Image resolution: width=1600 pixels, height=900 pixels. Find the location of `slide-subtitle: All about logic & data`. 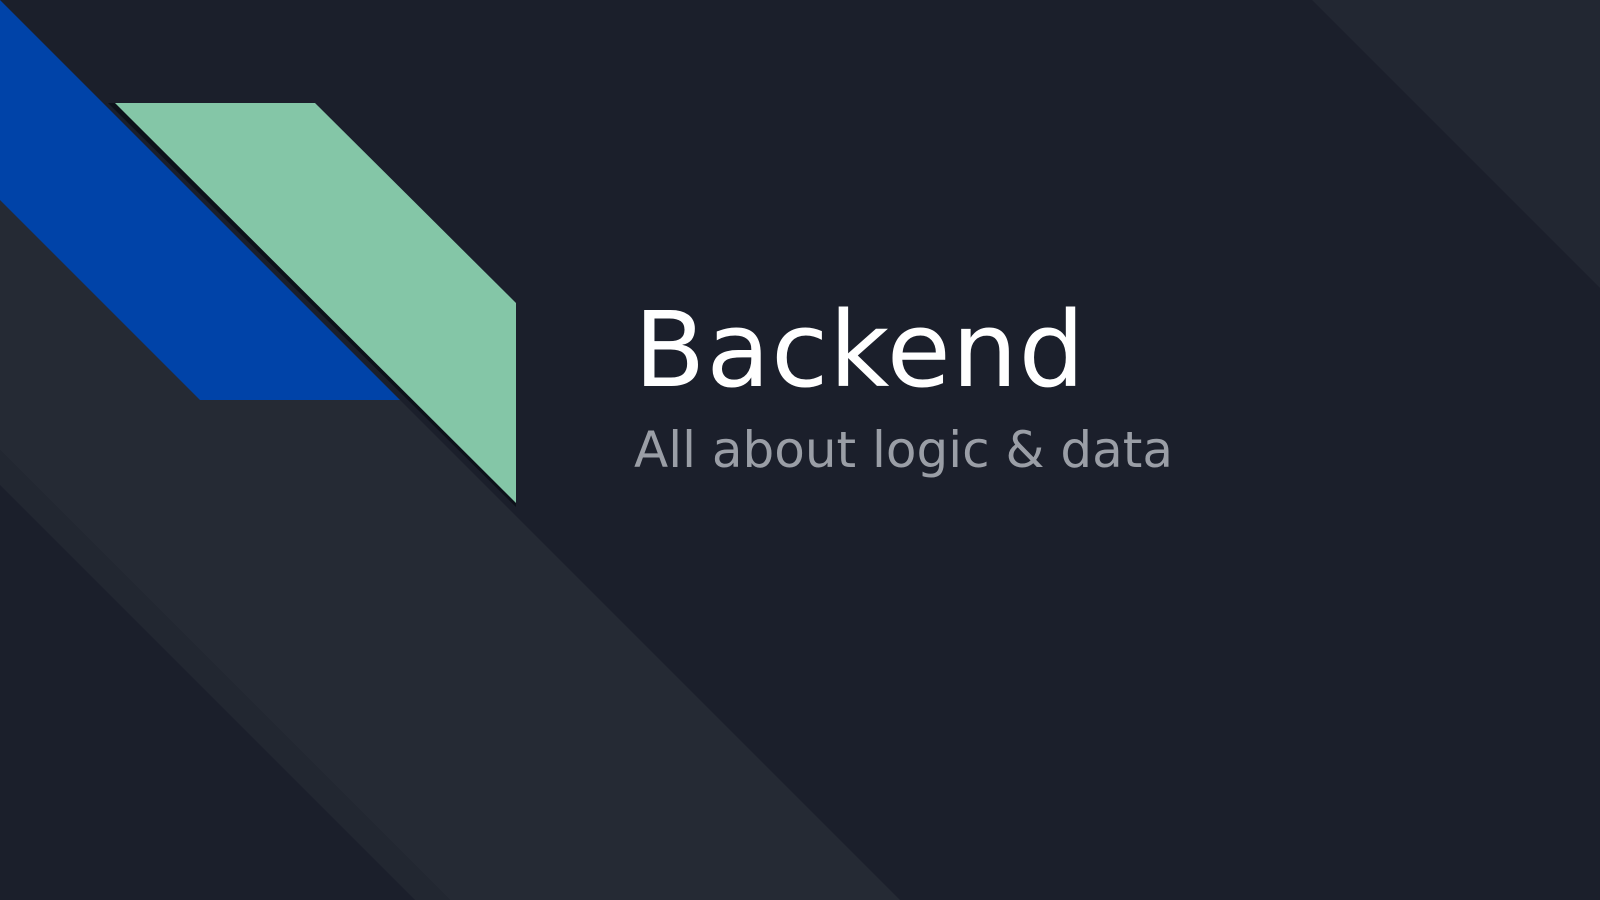

slide-subtitle: All about logic & data is located at coordinates (904, 450).